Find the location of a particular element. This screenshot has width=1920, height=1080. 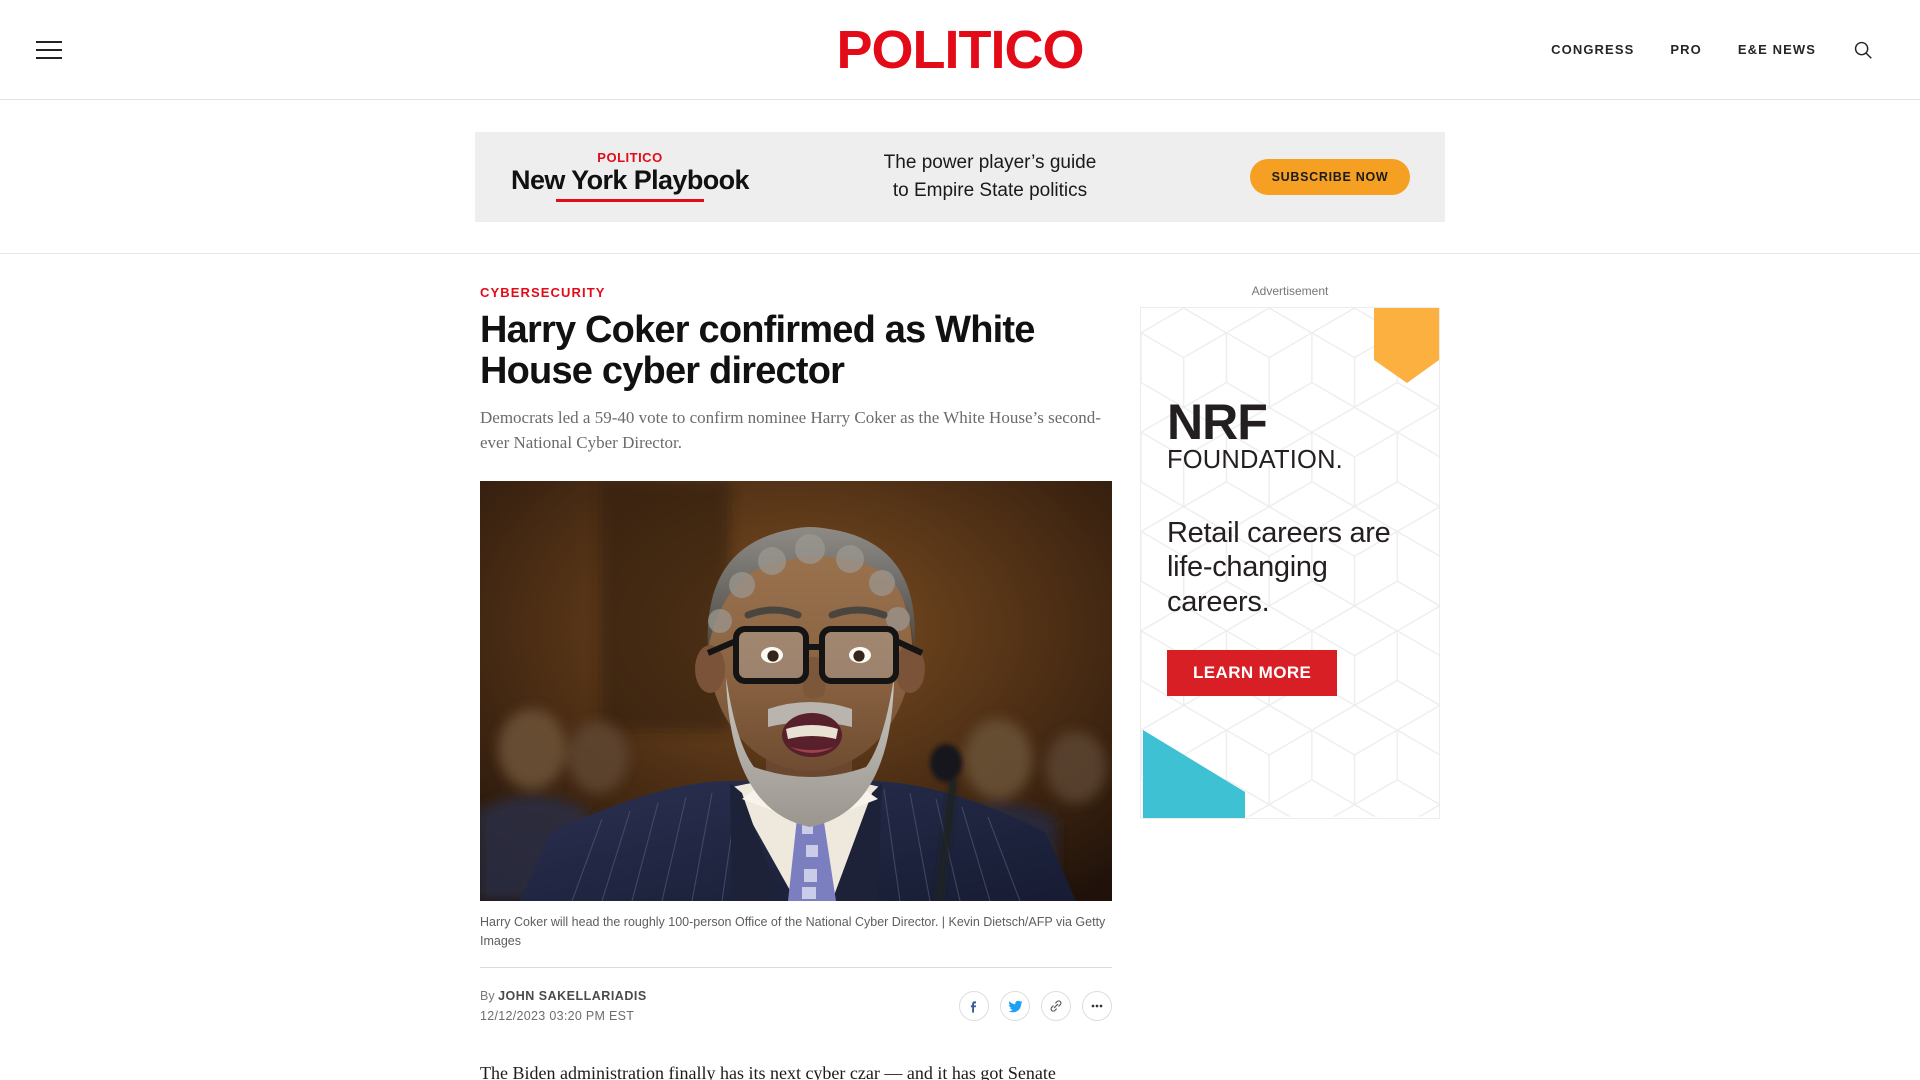

nrf-foundation-label: FOUNDATION. is located at coordinates (1255, 460).